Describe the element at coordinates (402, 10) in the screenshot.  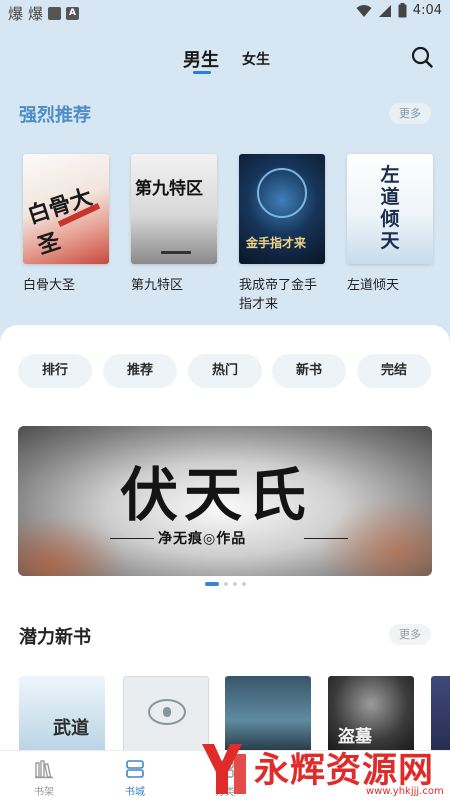
I see `battery-icon` at that location.